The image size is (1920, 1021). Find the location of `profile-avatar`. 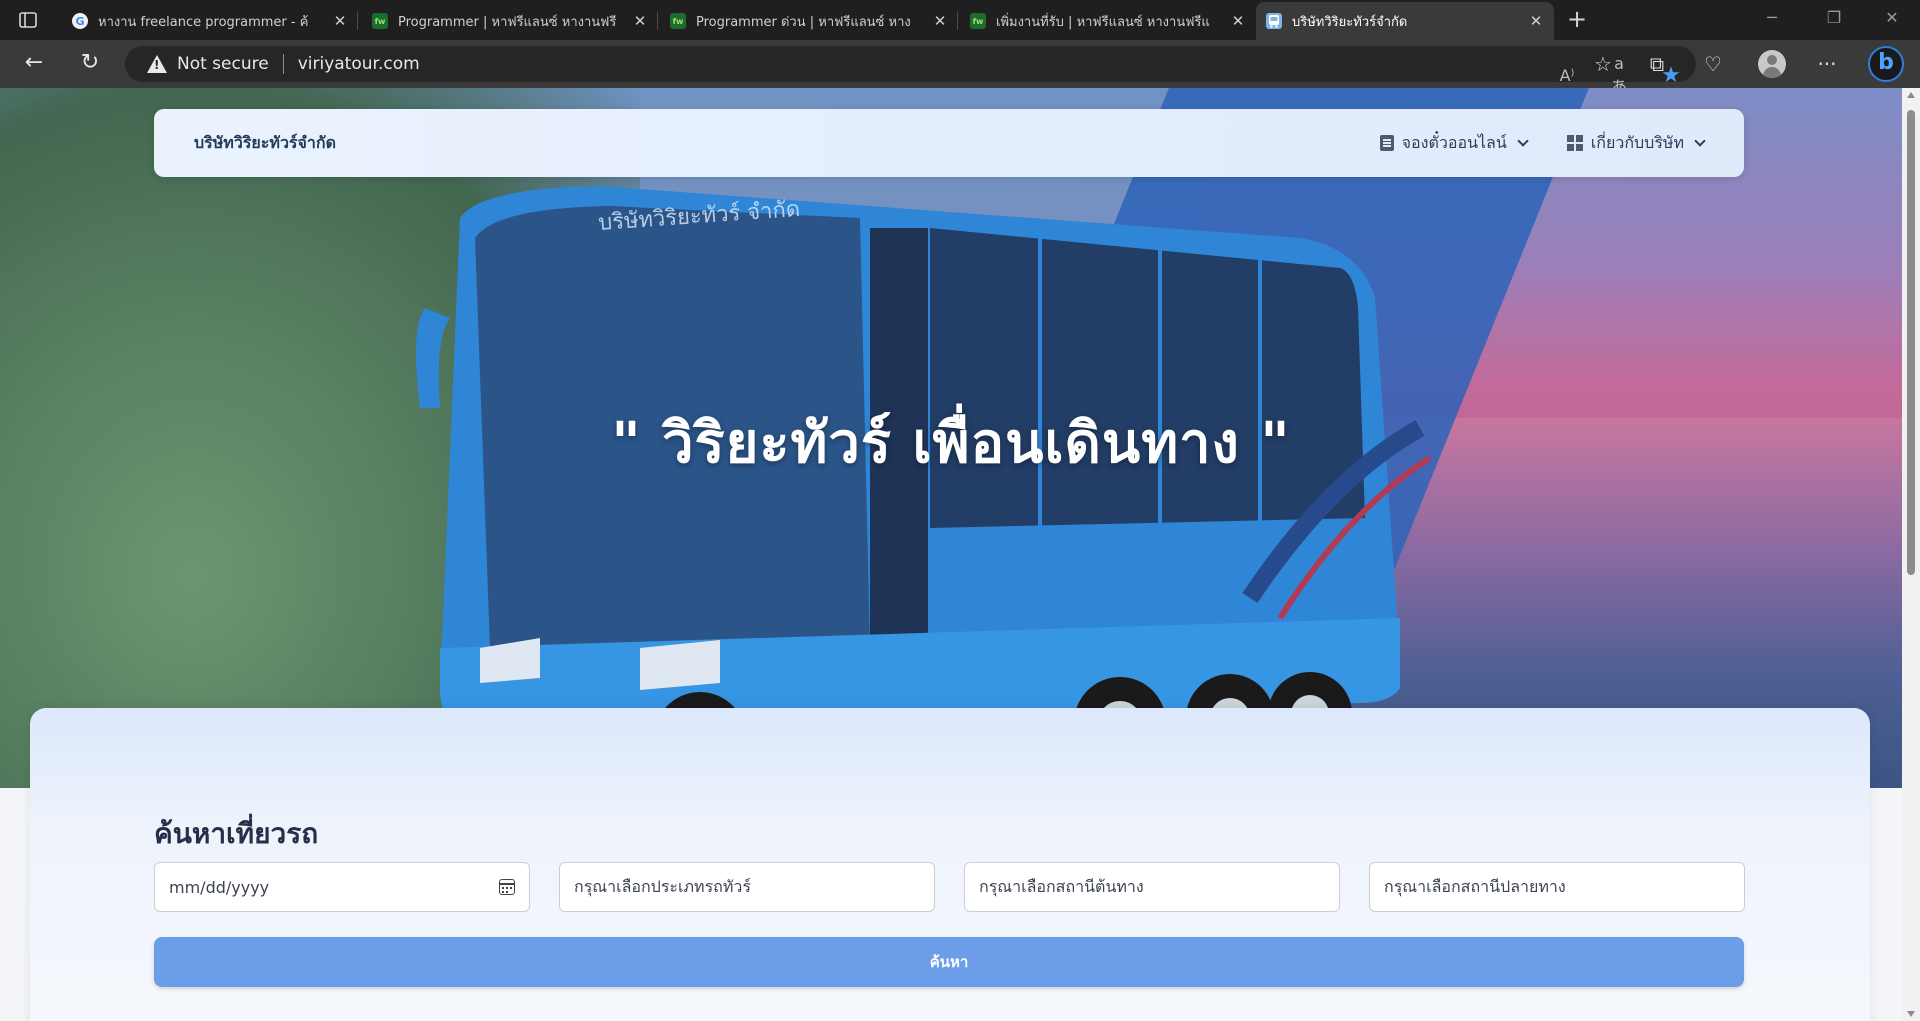

profile-avatar is located at coordinates (1772, 64).